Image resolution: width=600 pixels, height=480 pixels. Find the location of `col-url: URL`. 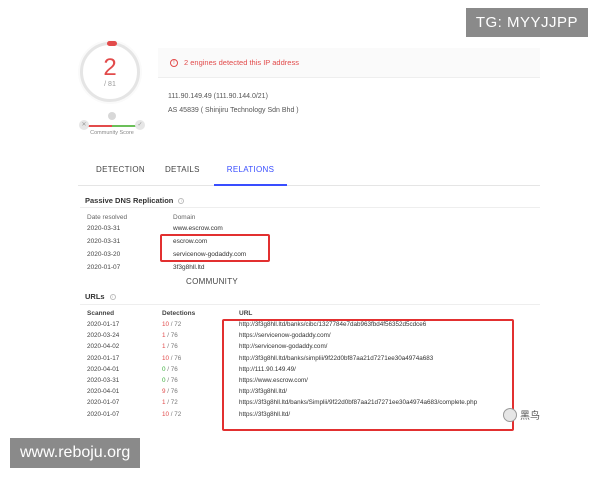

col-url: URL is located at coordinates (246, 313).